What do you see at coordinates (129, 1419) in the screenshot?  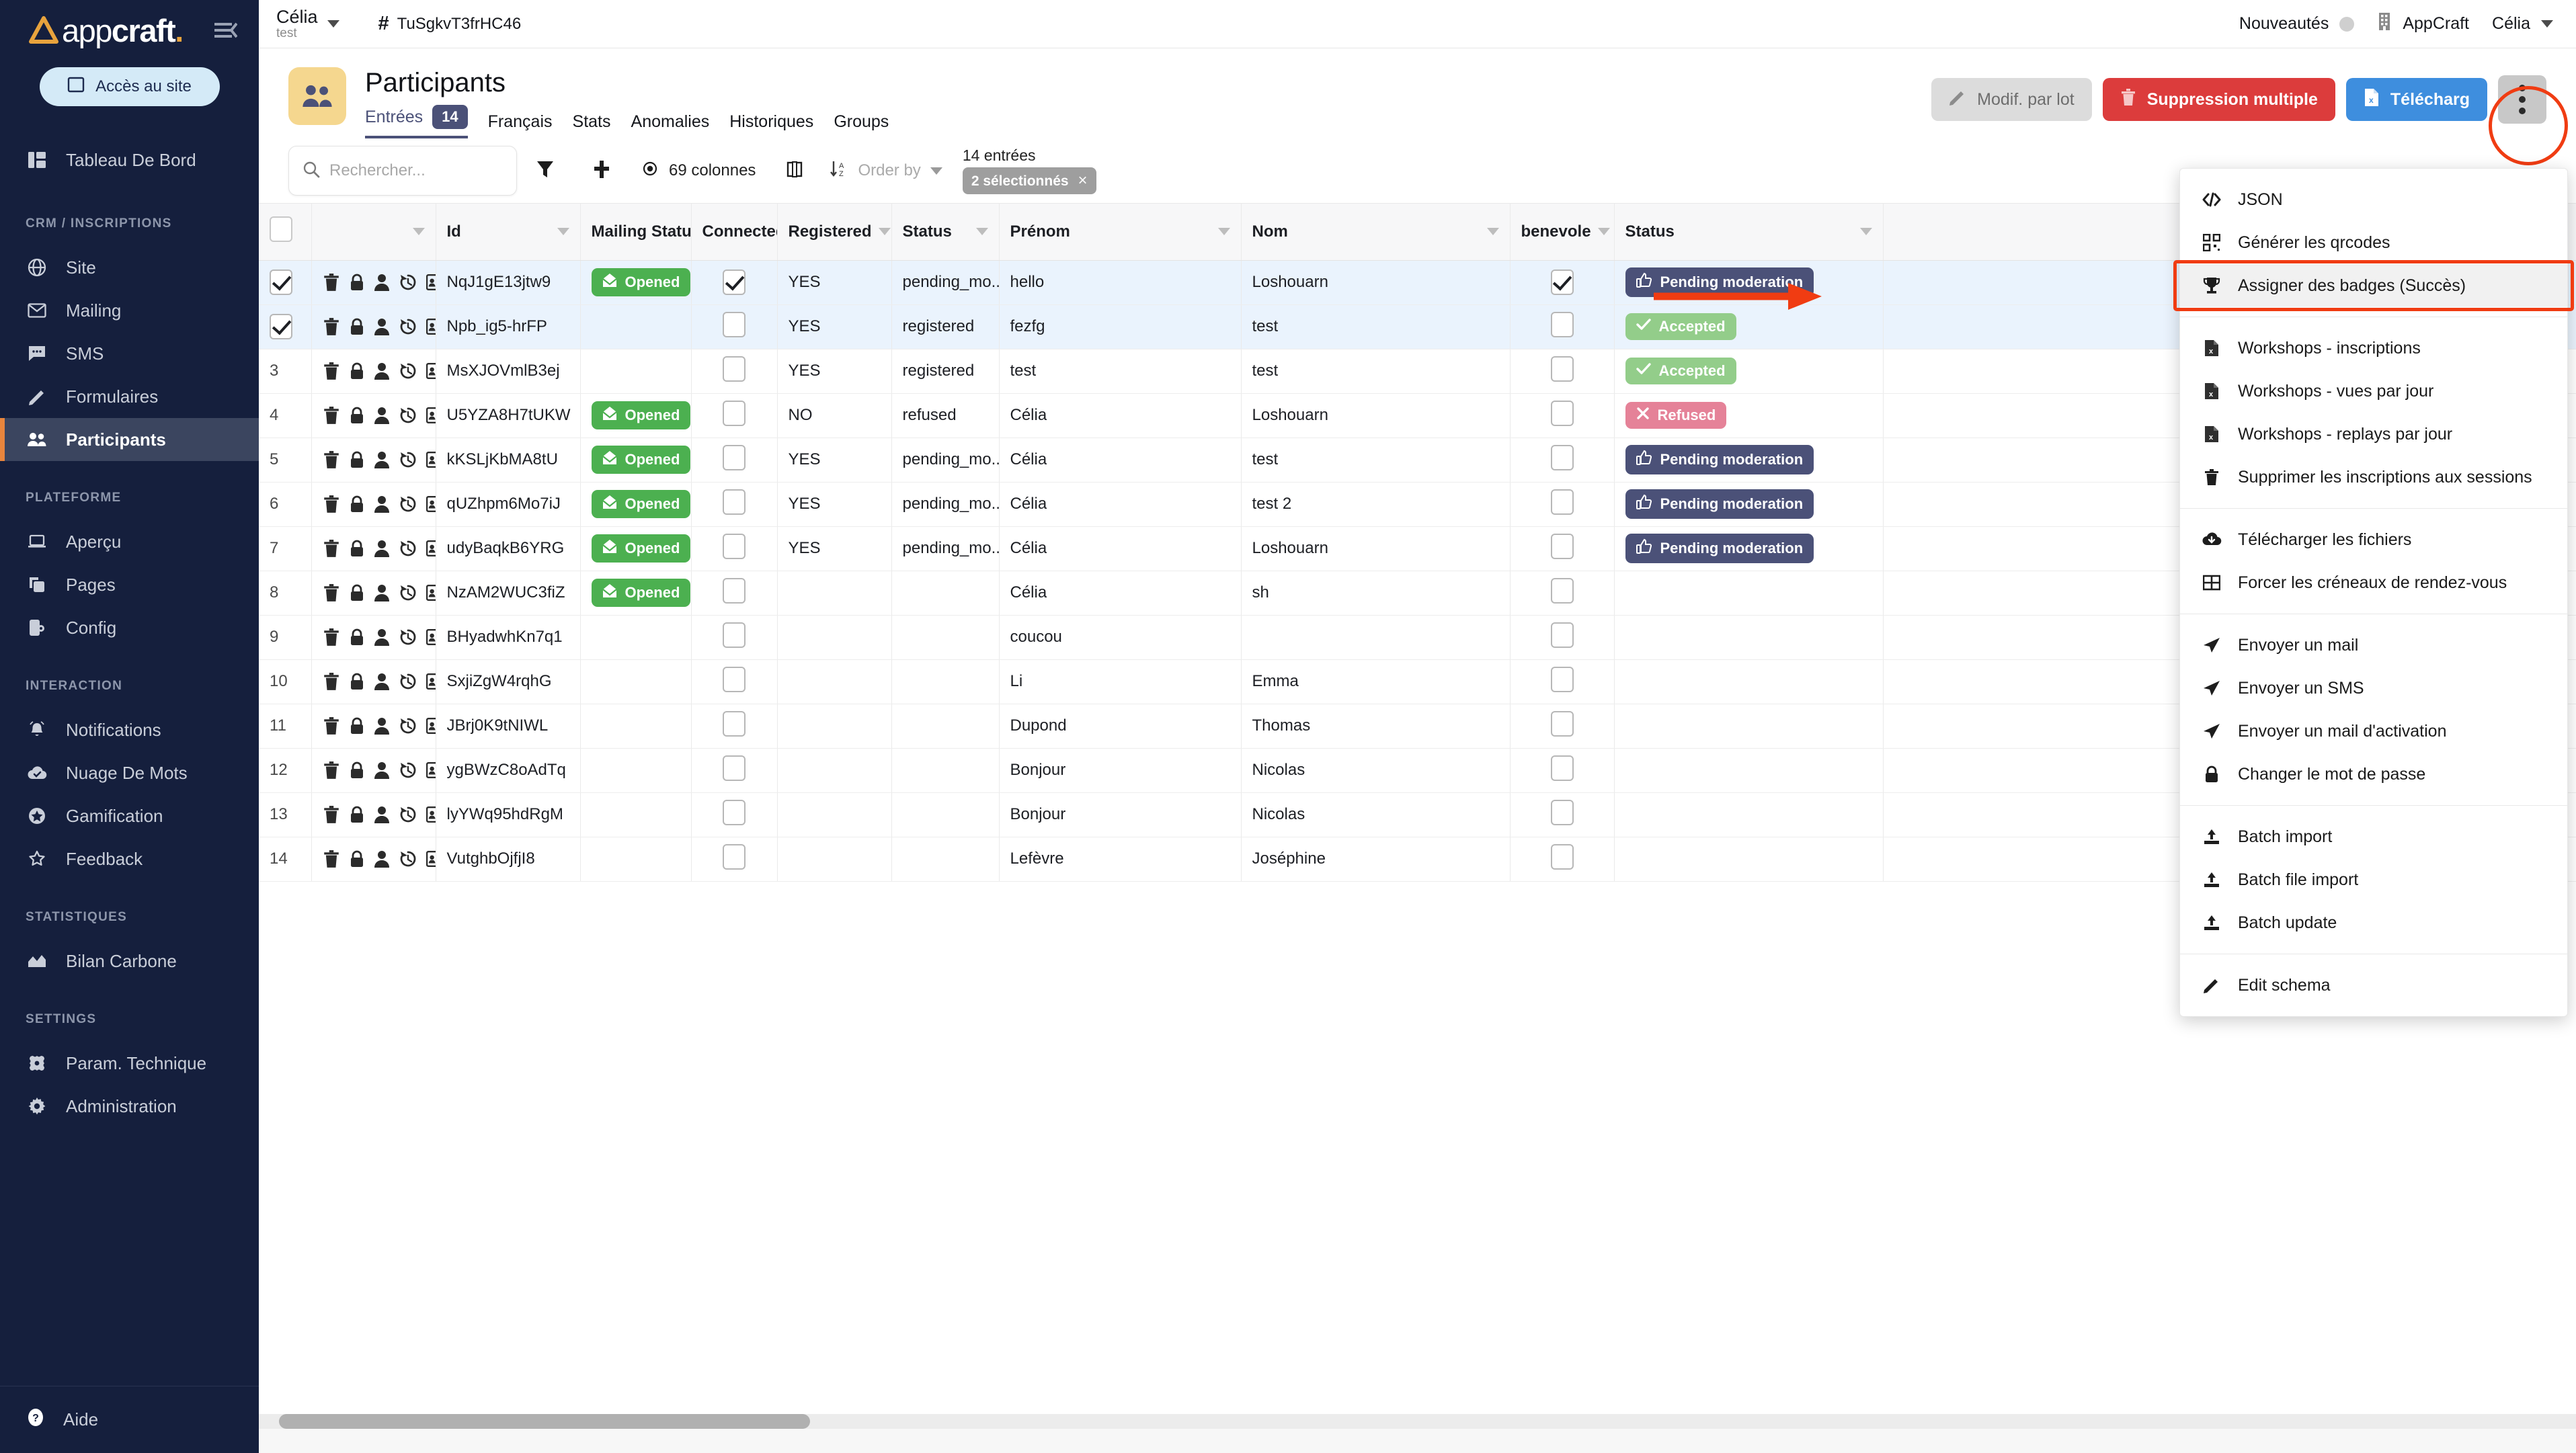 I see `sidebar-item-aide: ? Aide` at bounding box center [129, 1419].